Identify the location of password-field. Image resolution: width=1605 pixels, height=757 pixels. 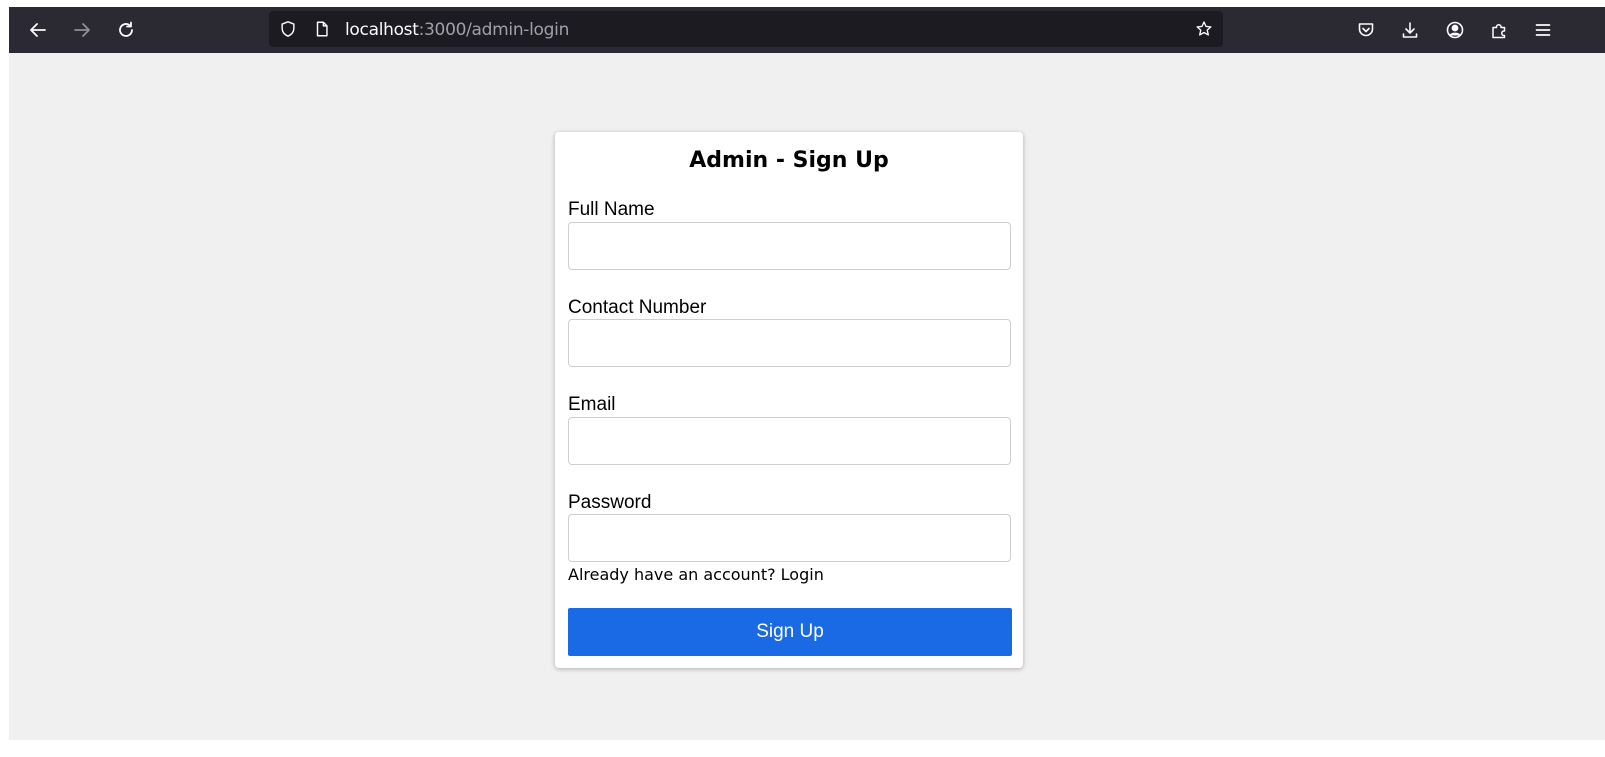
(789, 538).